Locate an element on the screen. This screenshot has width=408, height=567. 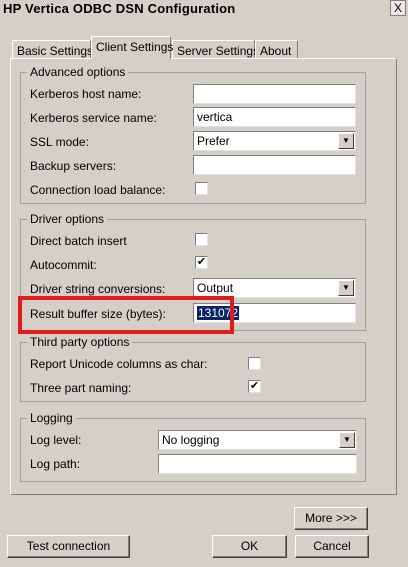
string-conversions-label: Driver string conversions: is located at coordinates (98, 289).